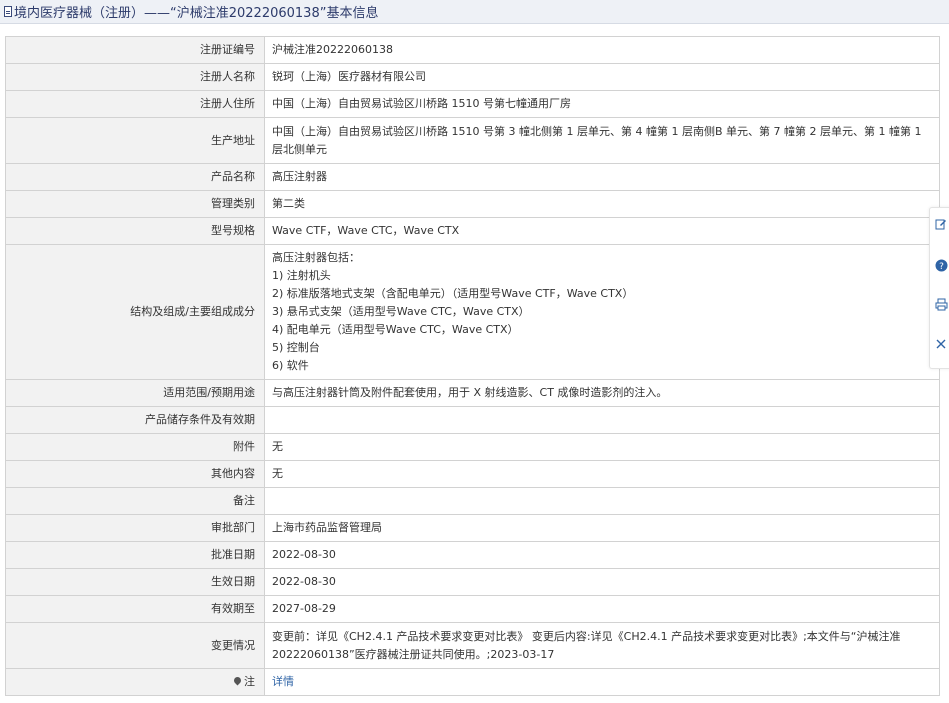  I want to click on row-label: 批准日期, so click(135, 555).